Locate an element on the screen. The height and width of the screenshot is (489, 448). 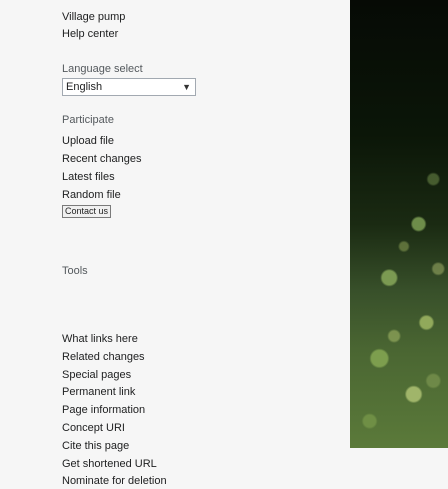
tools-heading: Tools is located at coordinates (75, 271).